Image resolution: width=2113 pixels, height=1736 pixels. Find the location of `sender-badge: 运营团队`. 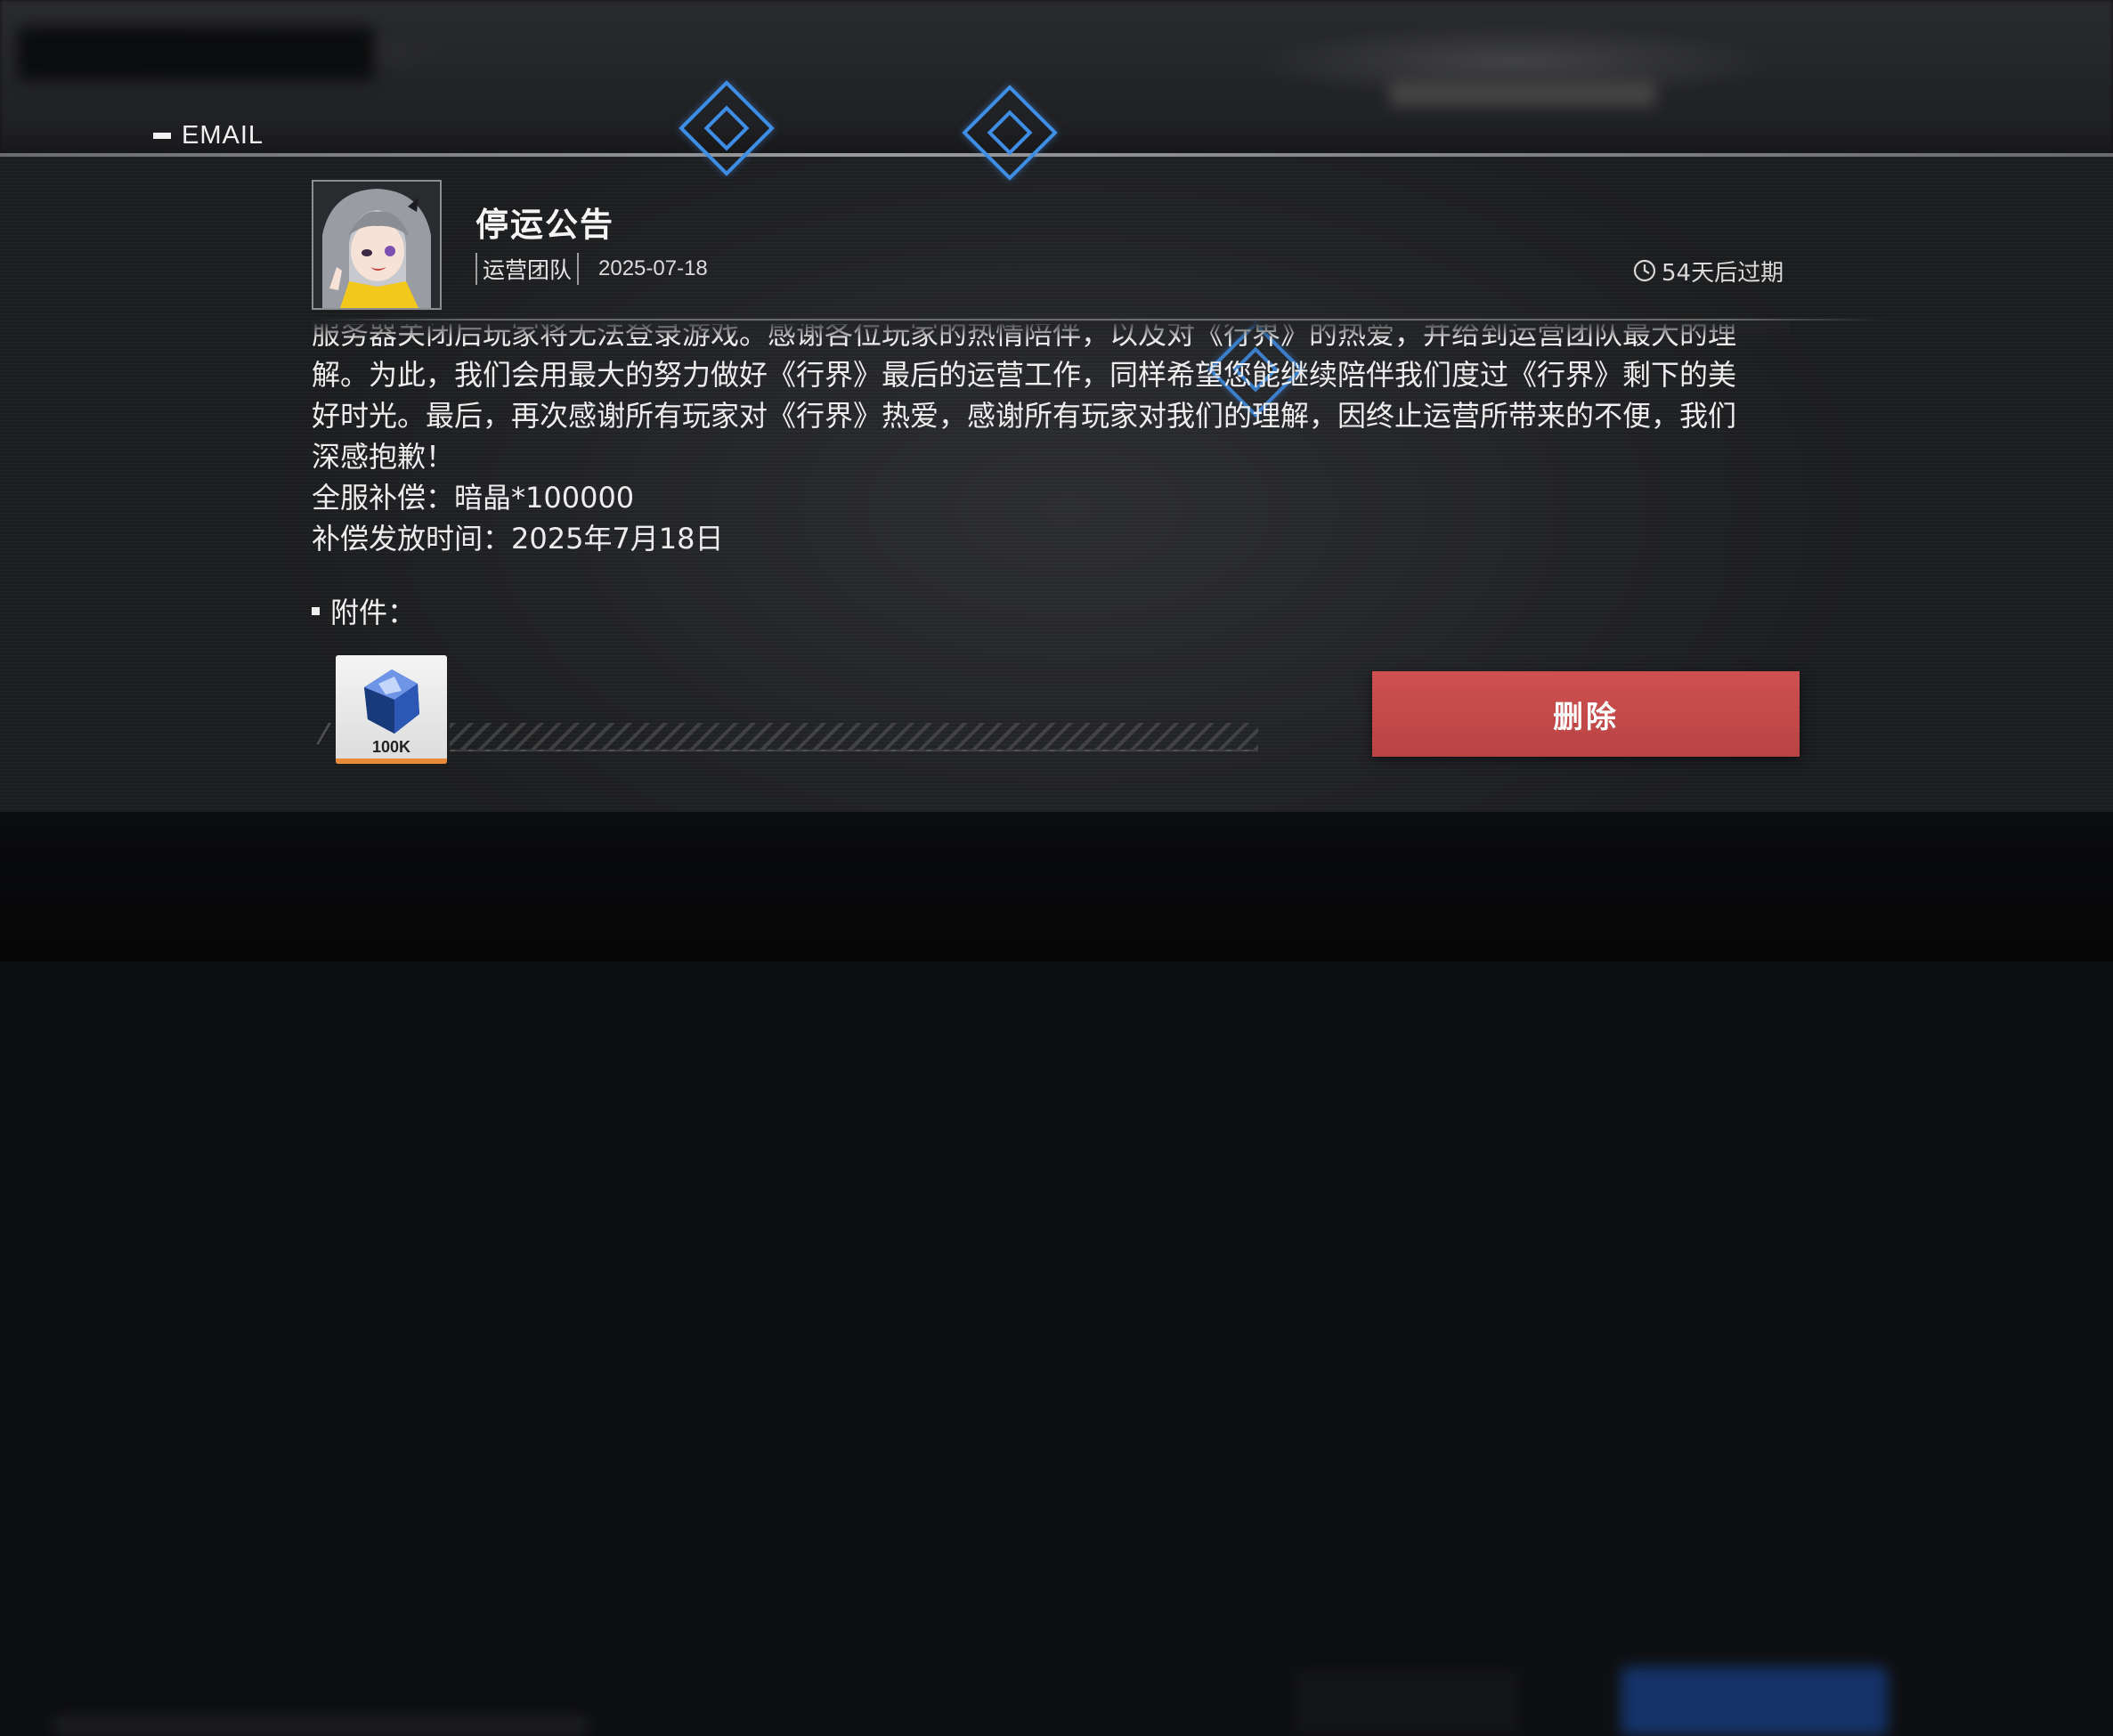

sender-badge: 运营团队 is located at coordinates (527, 269).